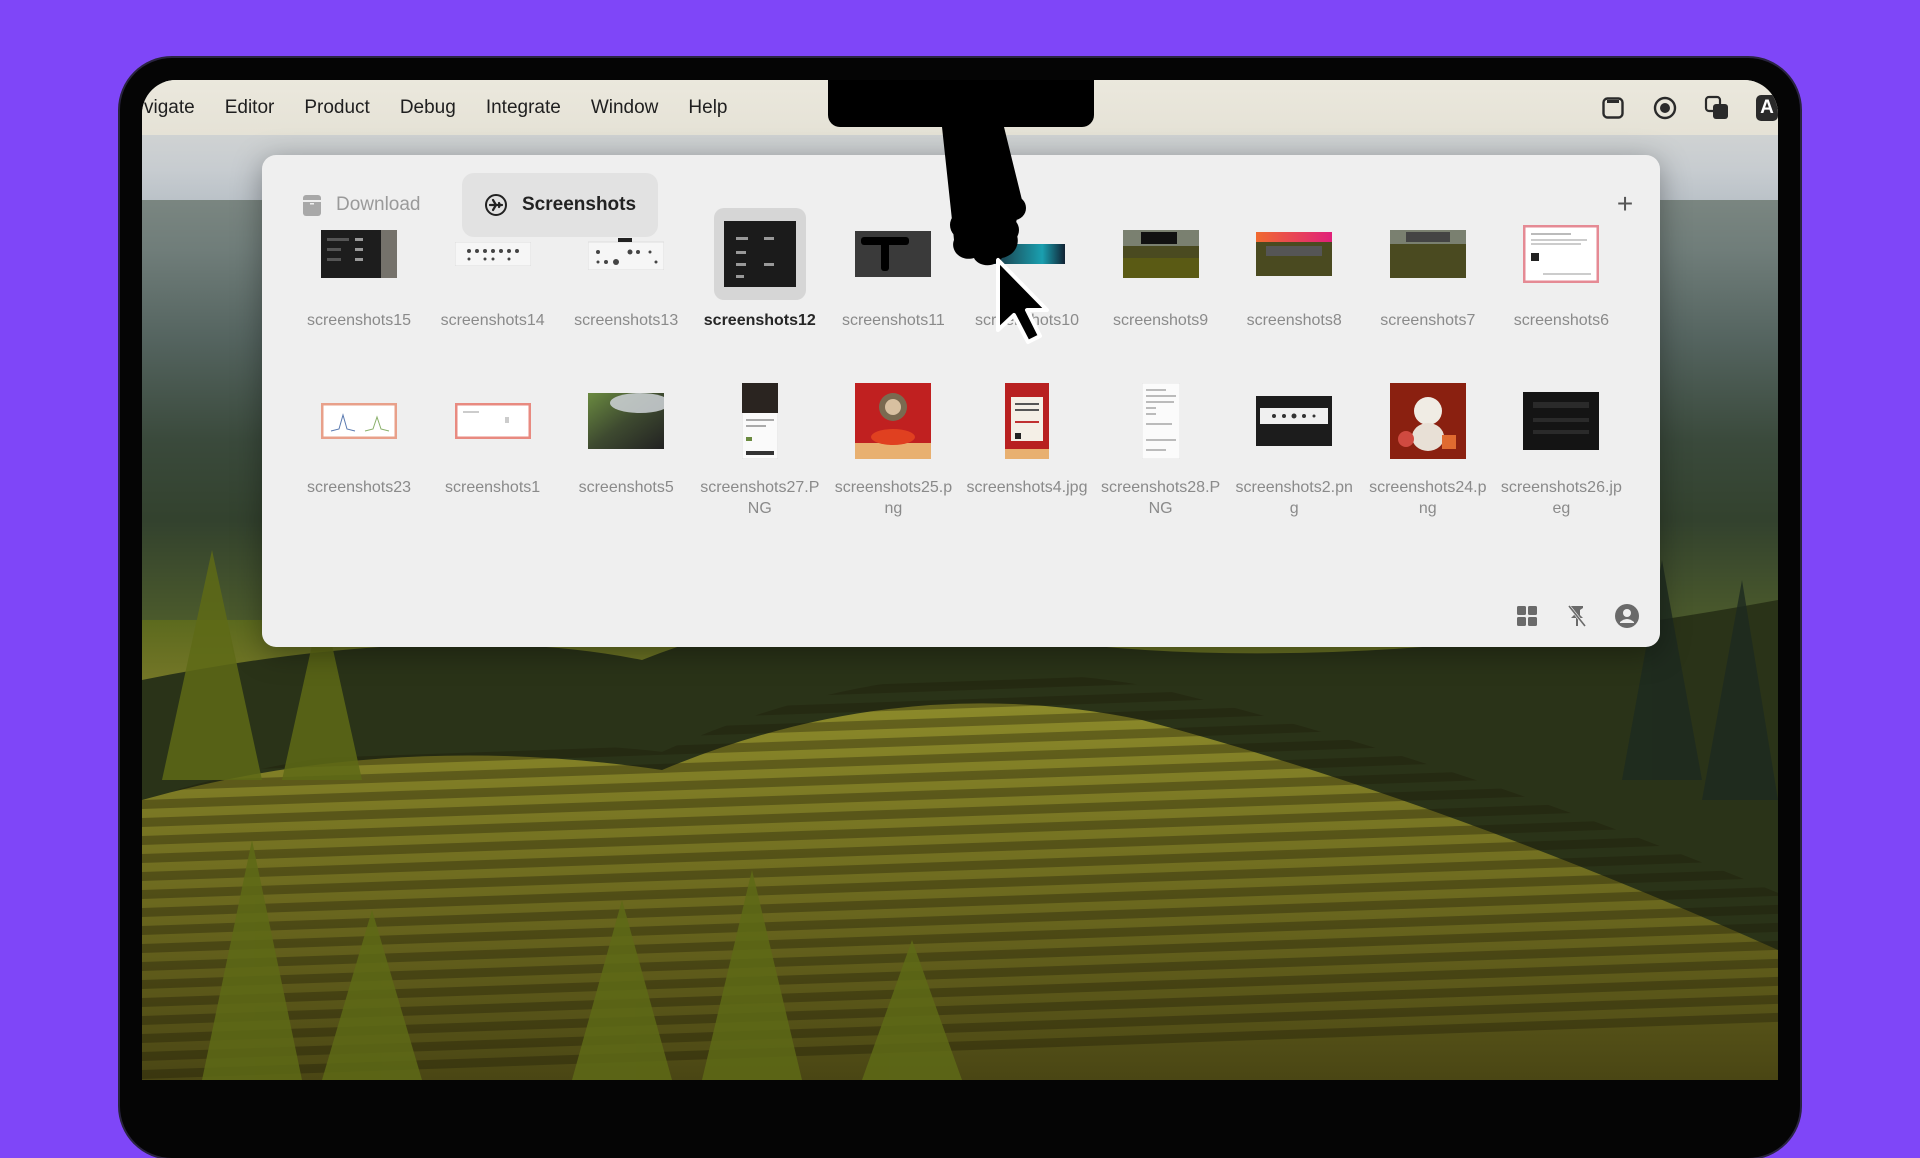 The image size is (1920, 1158). I want to click on file-item: screenshots13, so click(626, 269).